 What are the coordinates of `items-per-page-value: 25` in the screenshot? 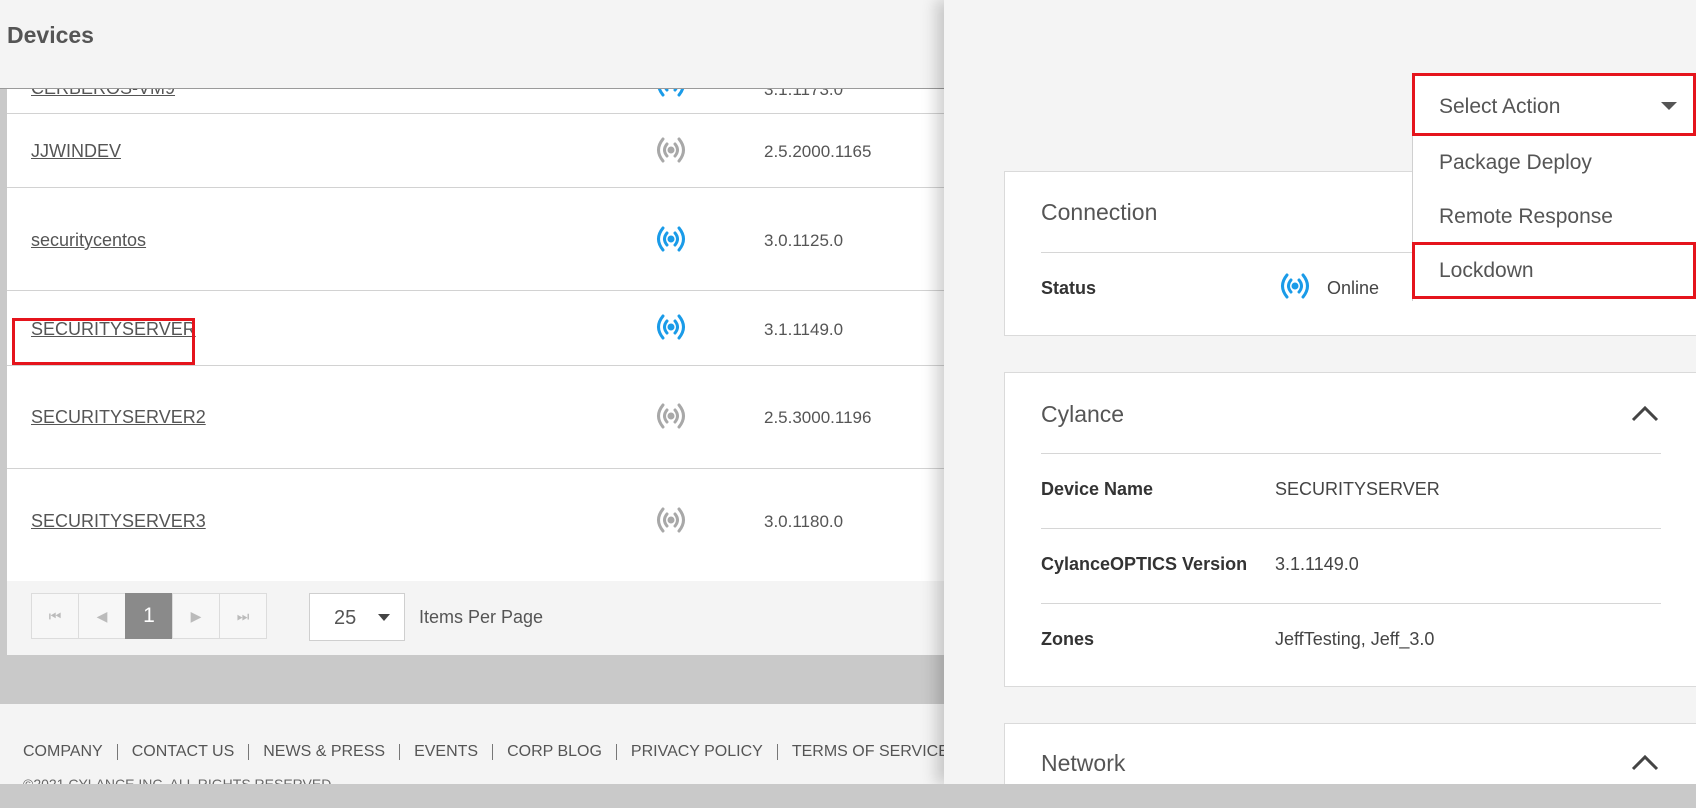 It's located at (345, 618).